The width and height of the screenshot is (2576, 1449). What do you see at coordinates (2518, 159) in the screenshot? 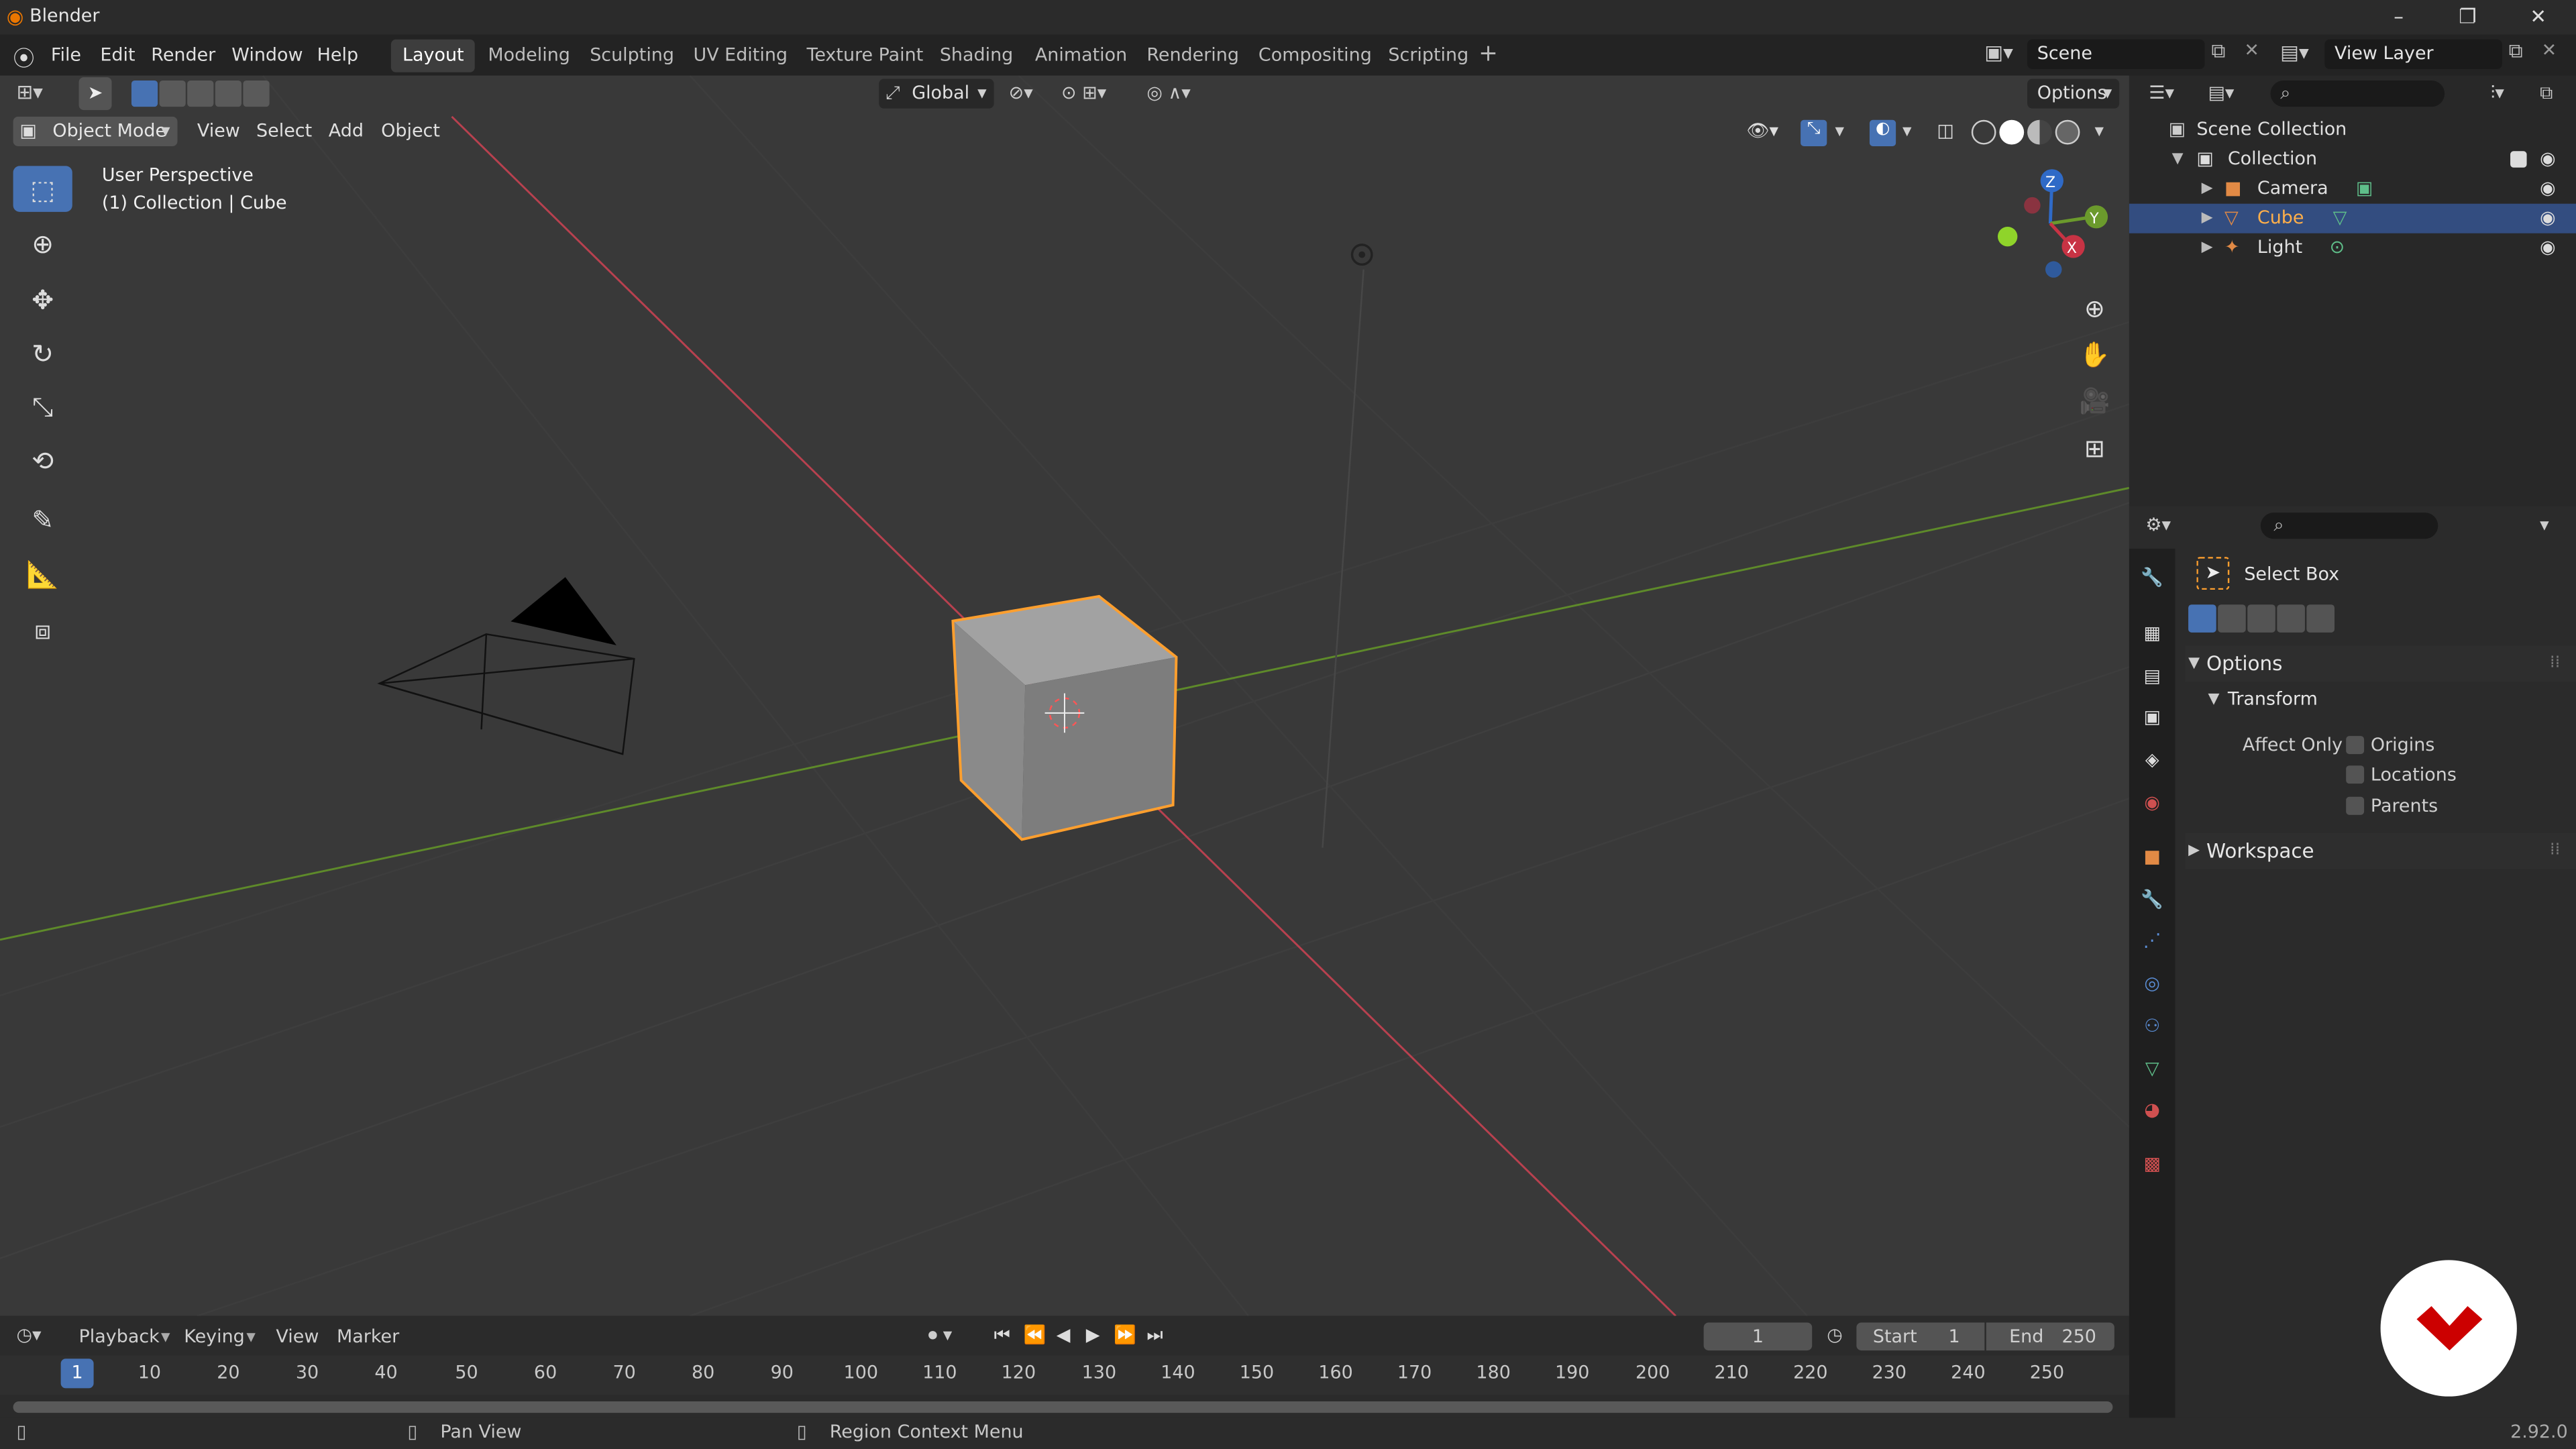
I see `exclude-checkbox` at bounding box center [2518, 159].